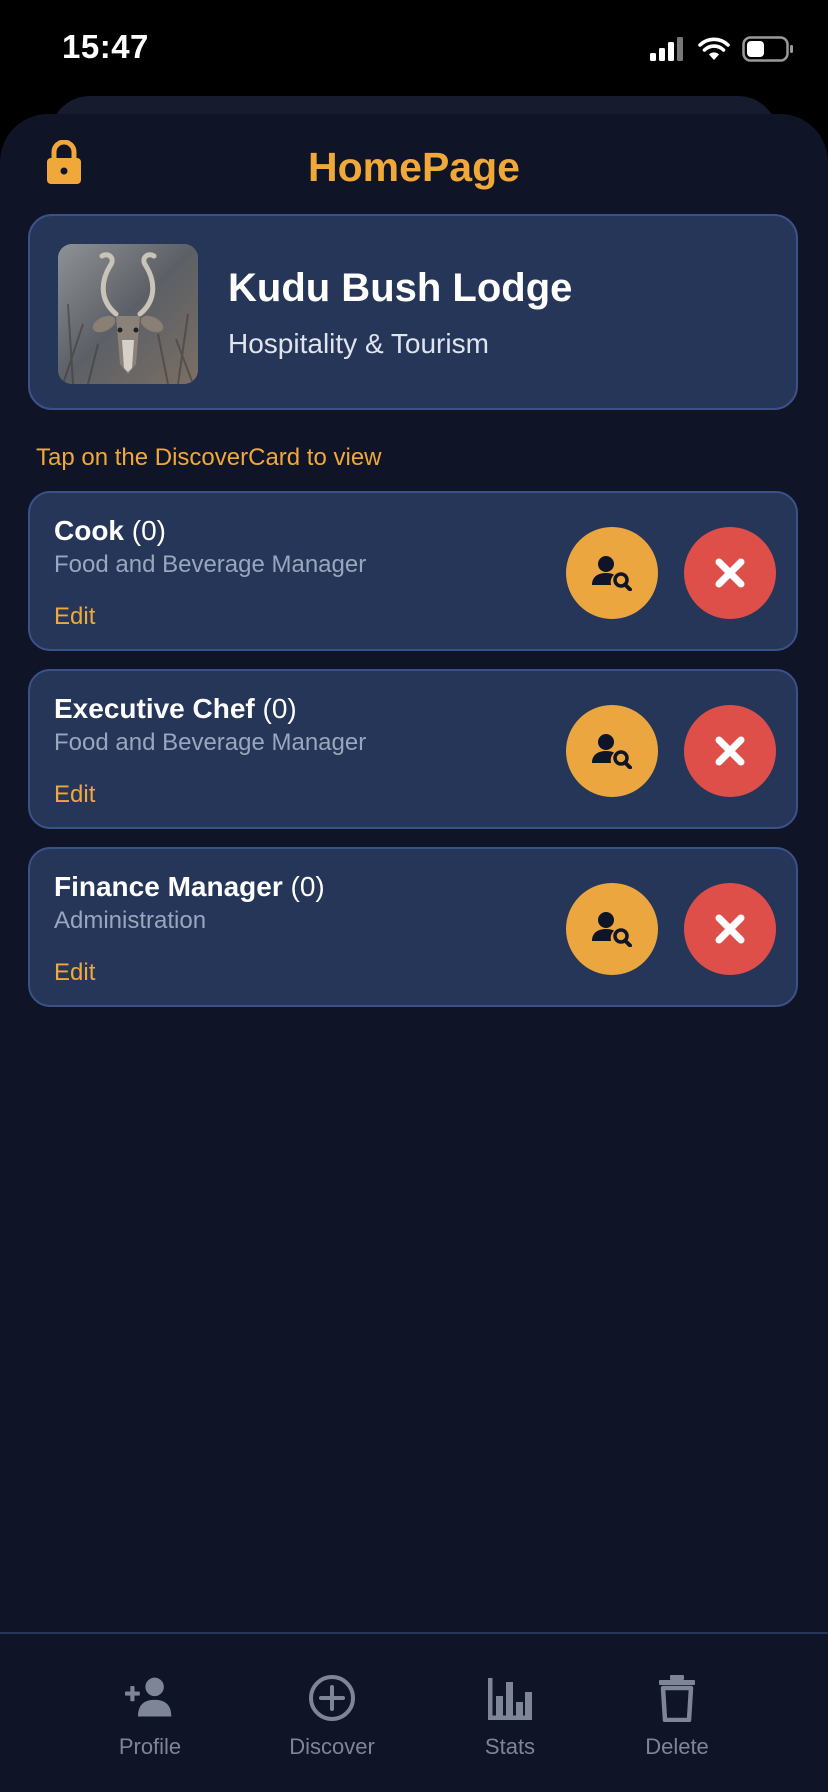 This screenshot has height=1792, width=828. I want to click on job-title-name: Finance Manager, so click(168, 886).